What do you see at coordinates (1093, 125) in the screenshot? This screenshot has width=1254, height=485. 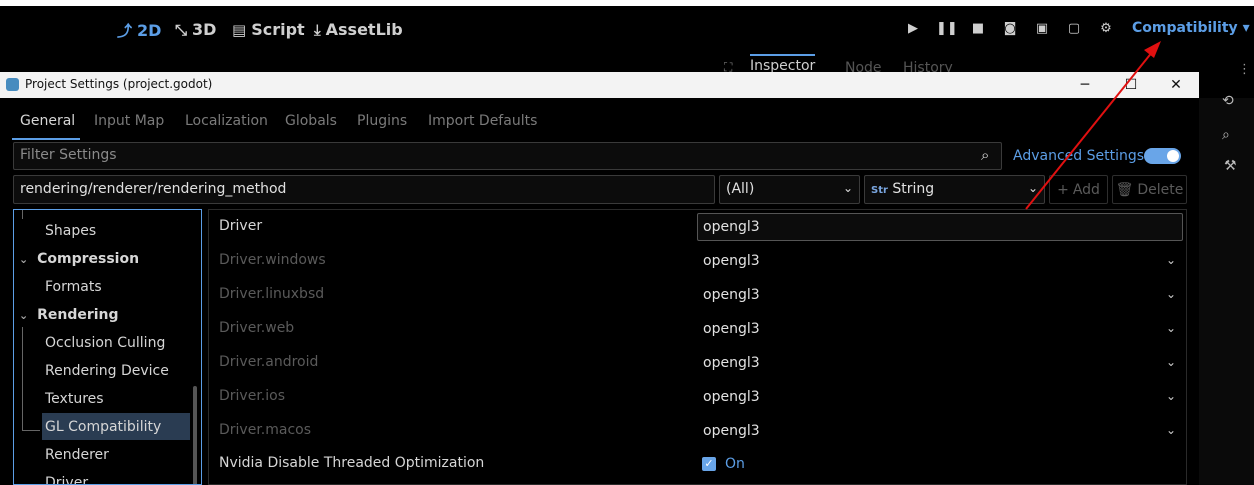 I see `annotation-arrow` at bounding box center [1093, 125].